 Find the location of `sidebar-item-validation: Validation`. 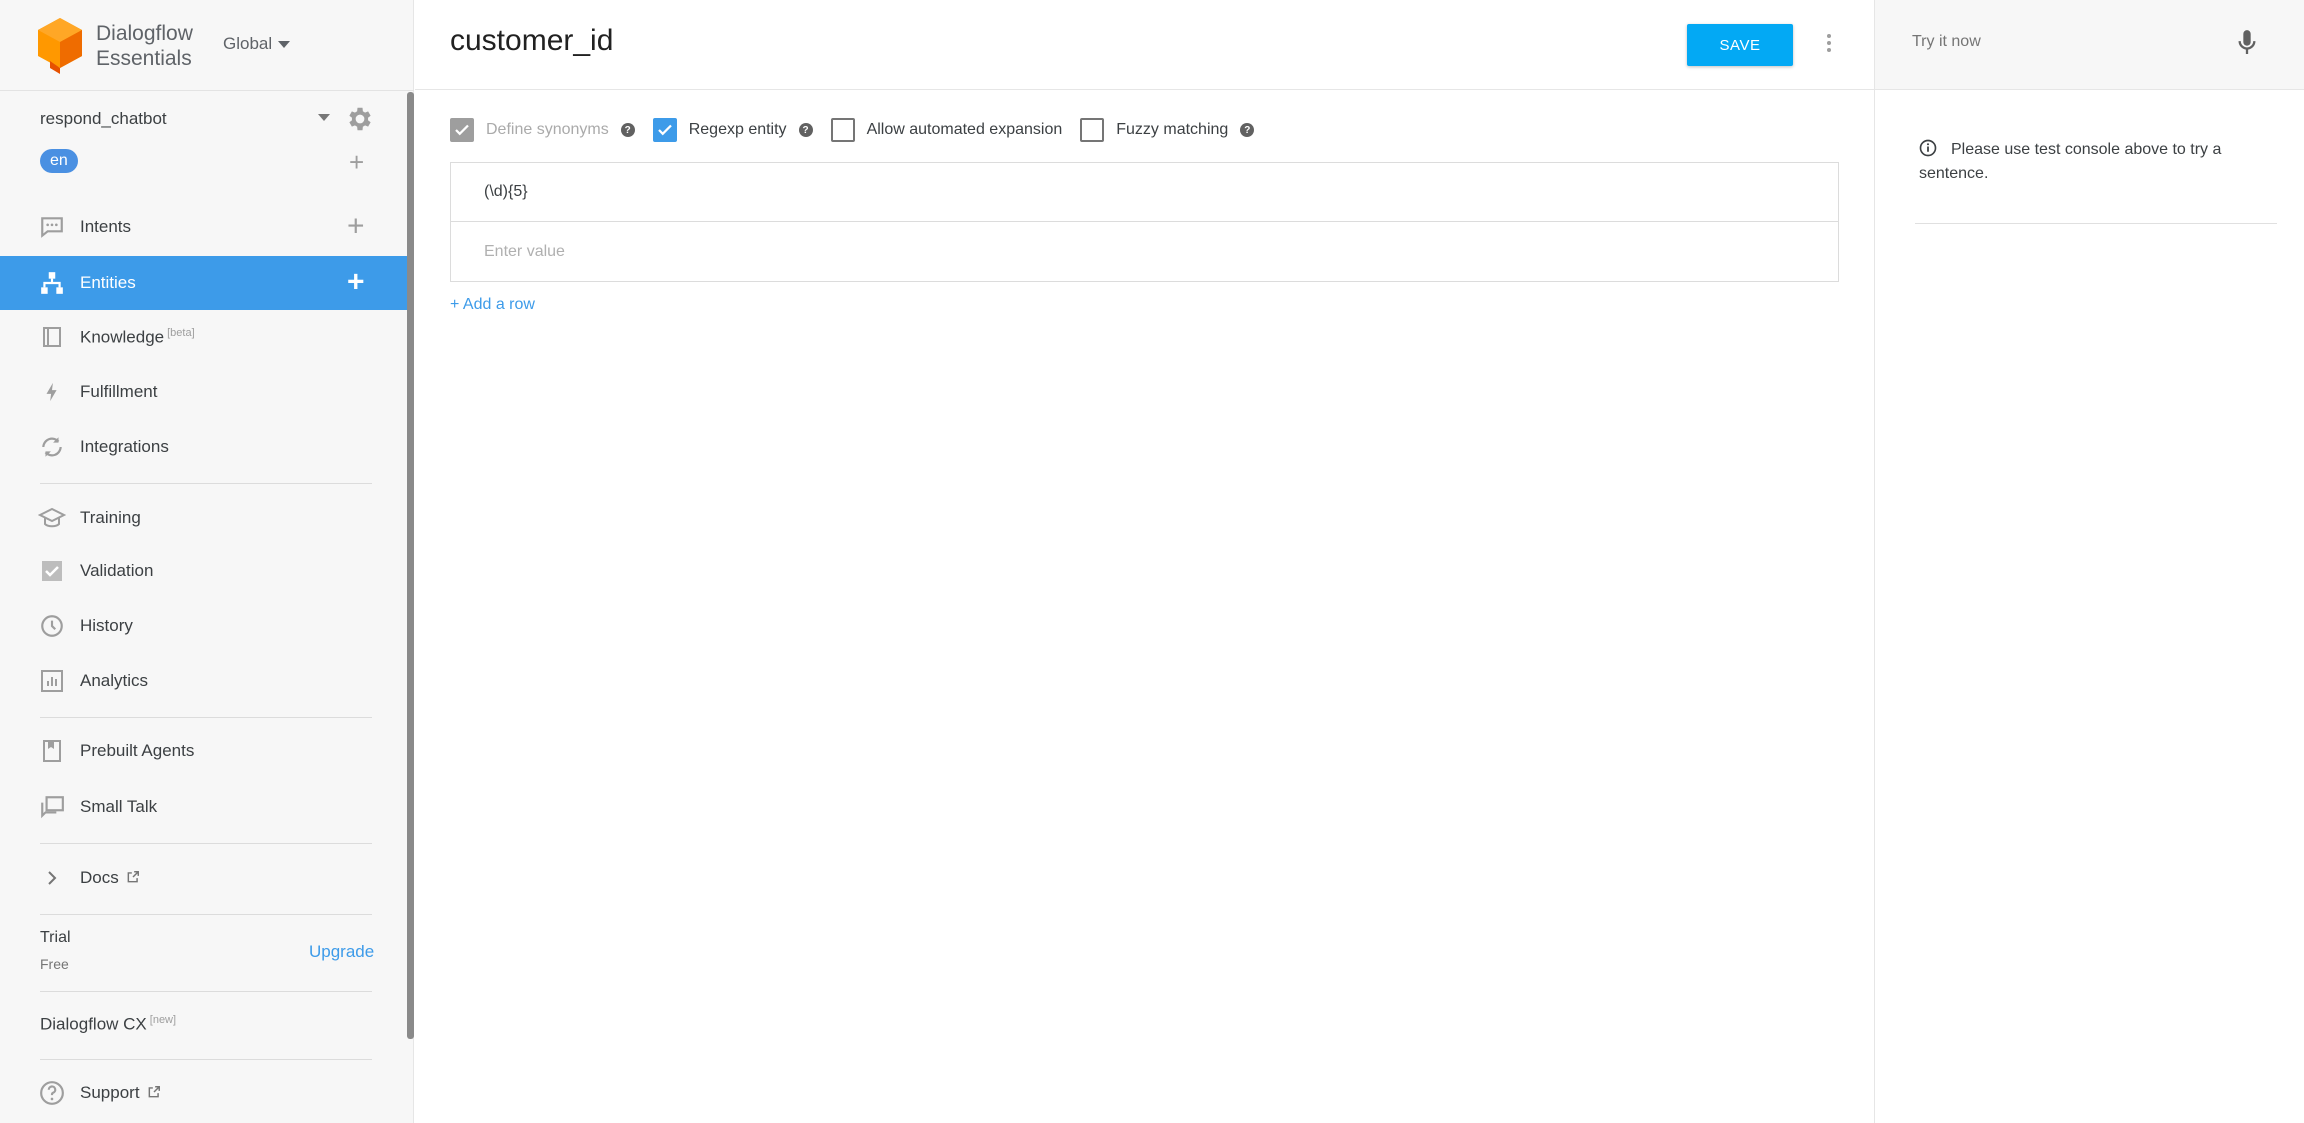

sidebar-item-validation: Validation is located at coordinates (203, 571).